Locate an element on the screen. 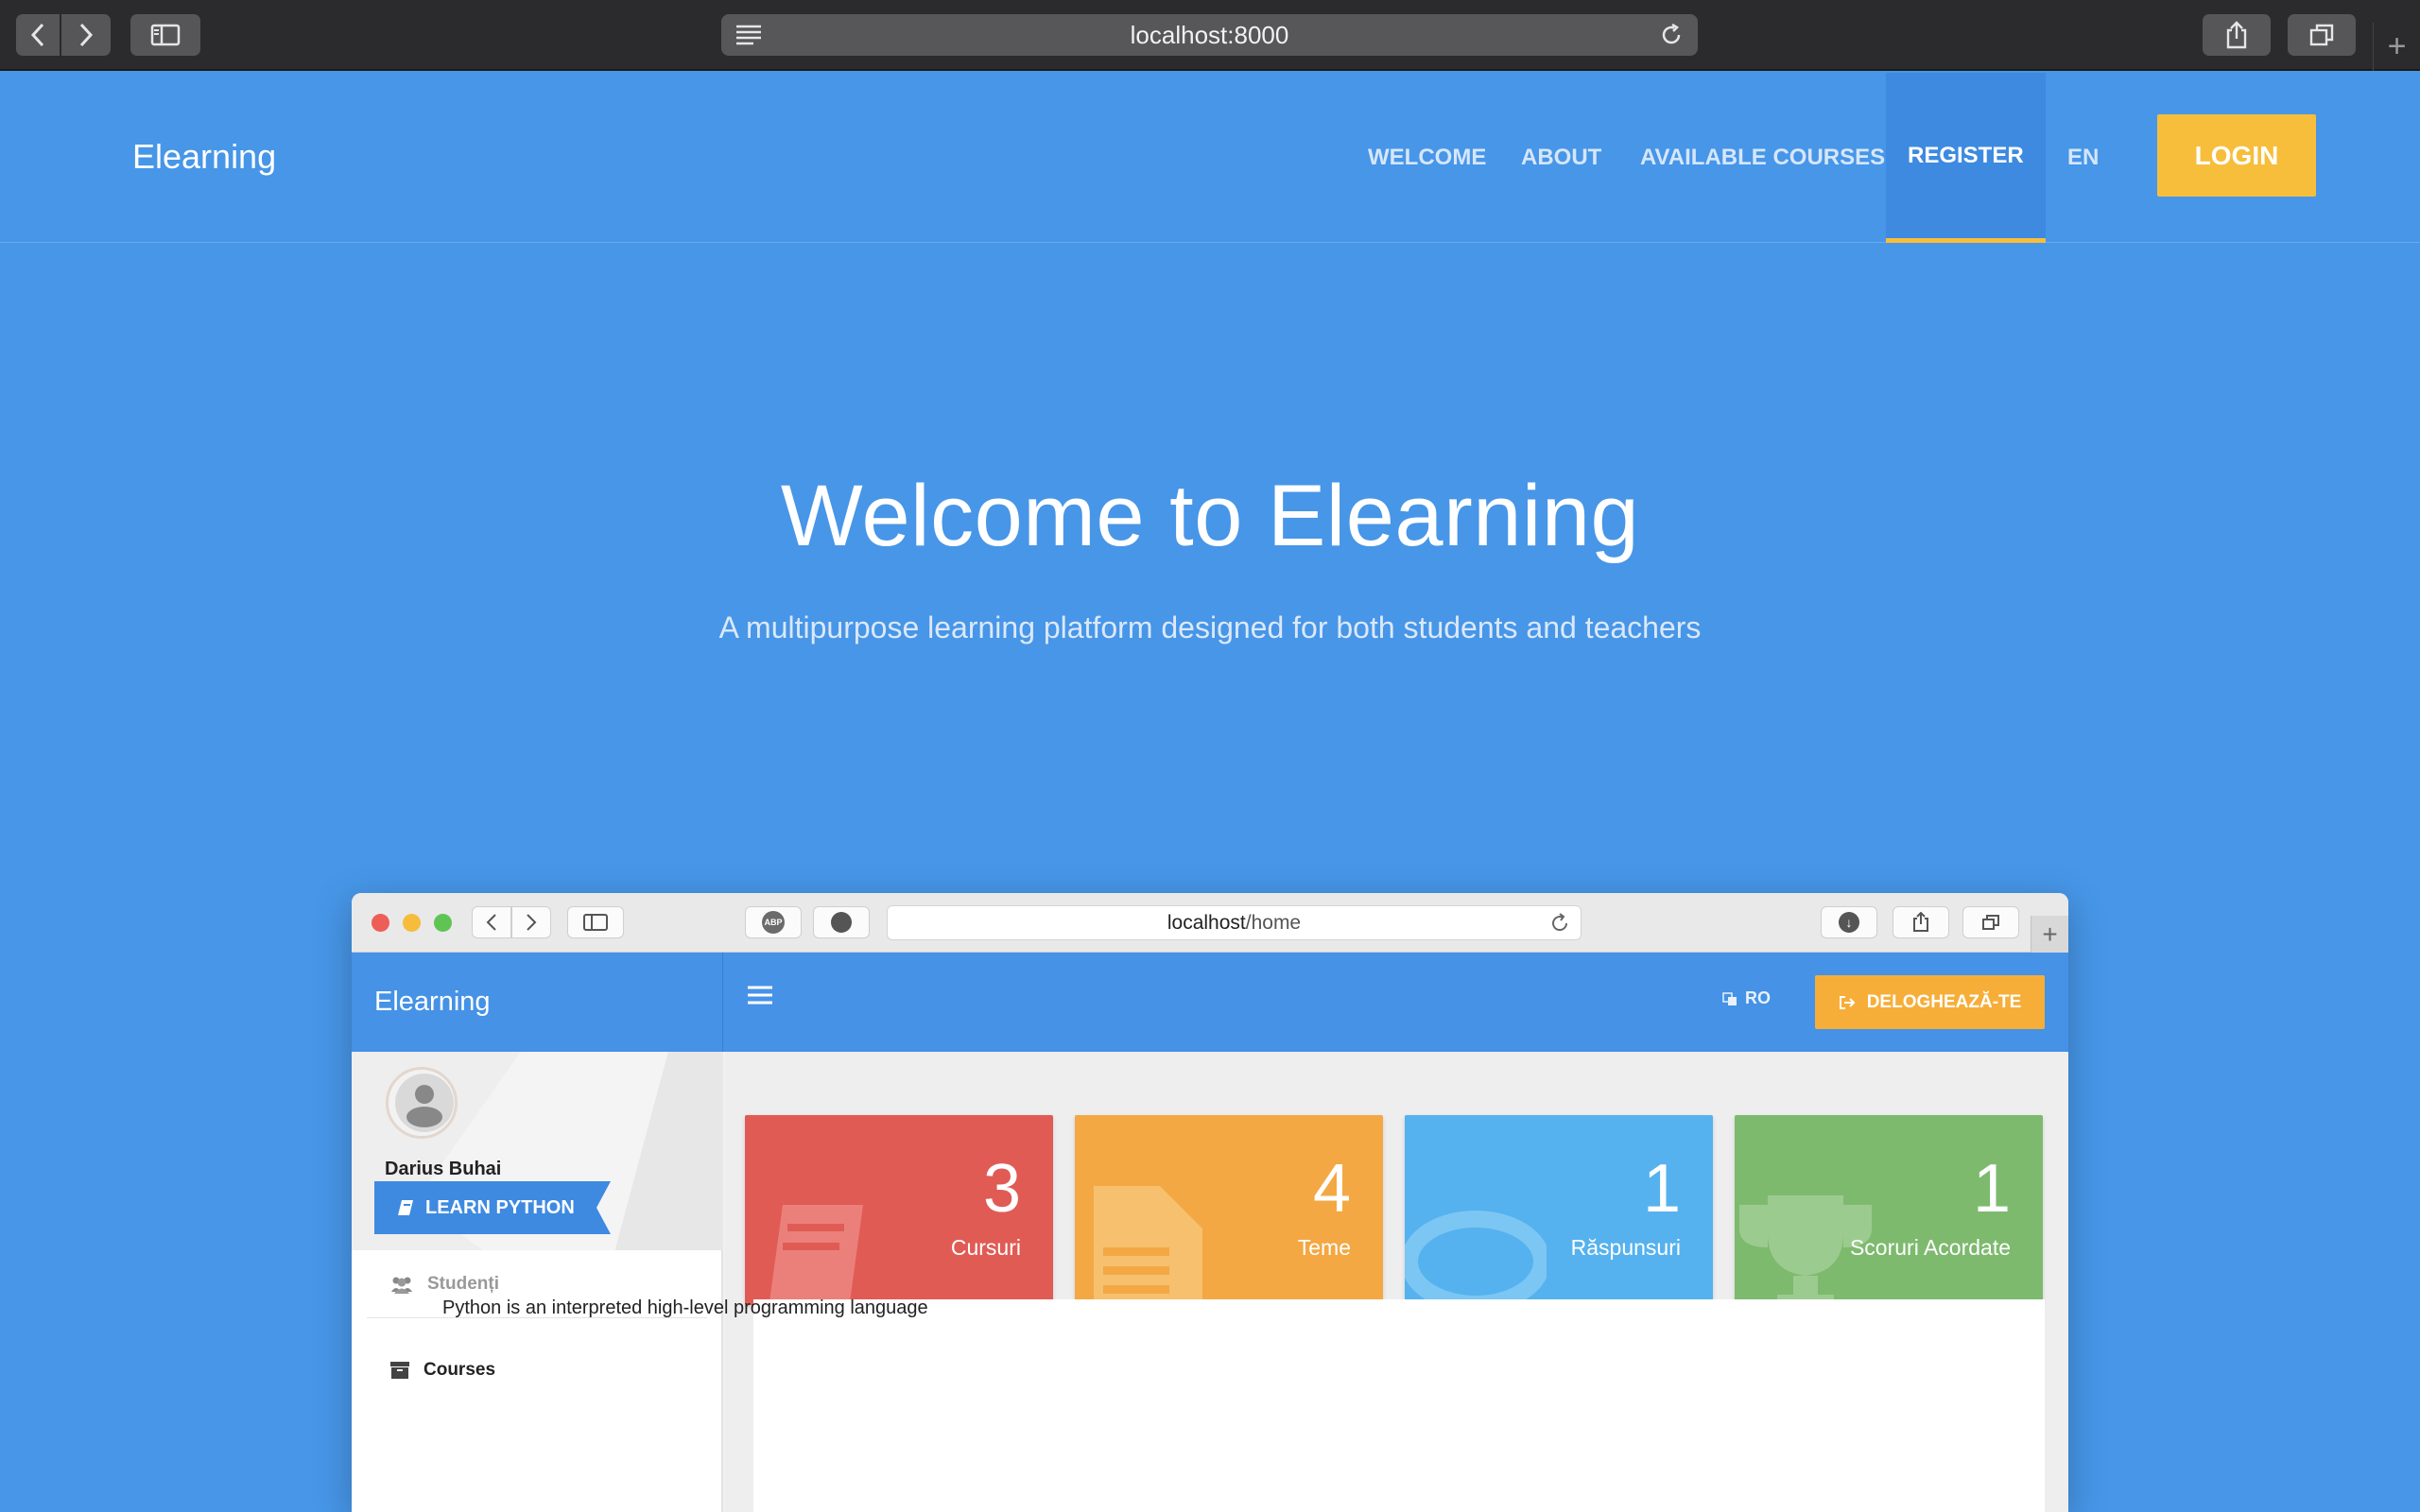 This screenshot has height=1512, width=2420. new-tab-button: + is located at coordinates (2396, 47).